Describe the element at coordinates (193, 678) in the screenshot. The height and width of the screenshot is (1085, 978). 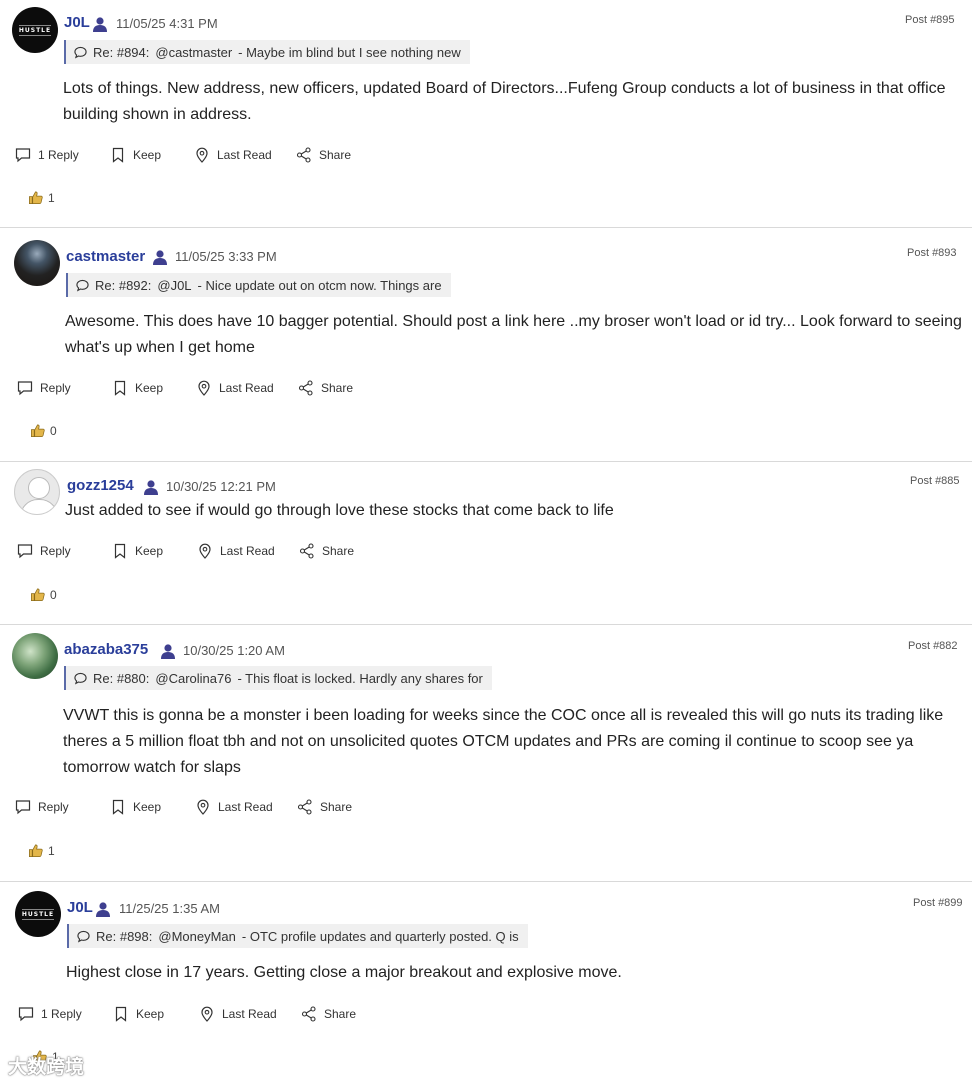
I see `reply-mention: @Carolina76` at that location.